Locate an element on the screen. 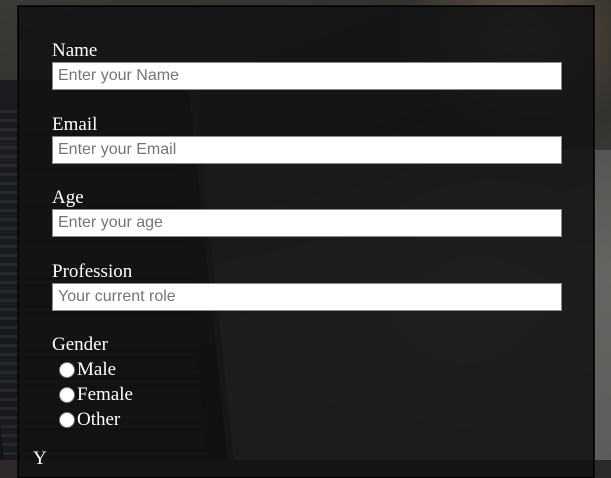 Image resolution: width=611 pixels, height=478 pixels. gender-other-radio is located at coordinates (67, 419).